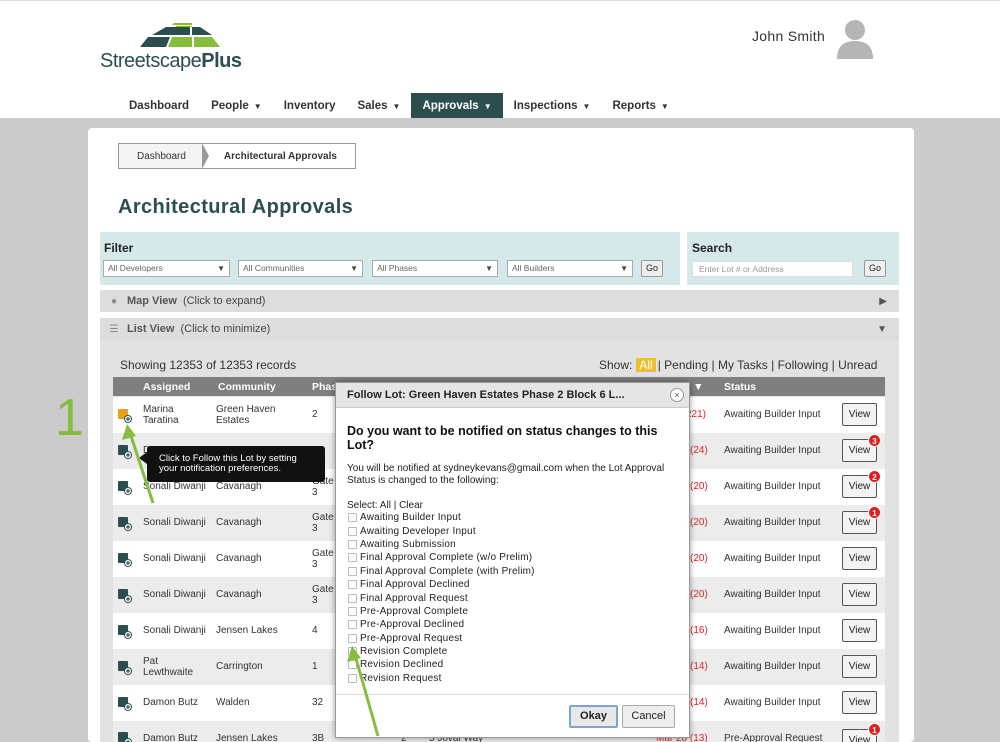 The height and width of the screenshot is (742, 1000). I want to click on row-days: (20), so click(699, 594).